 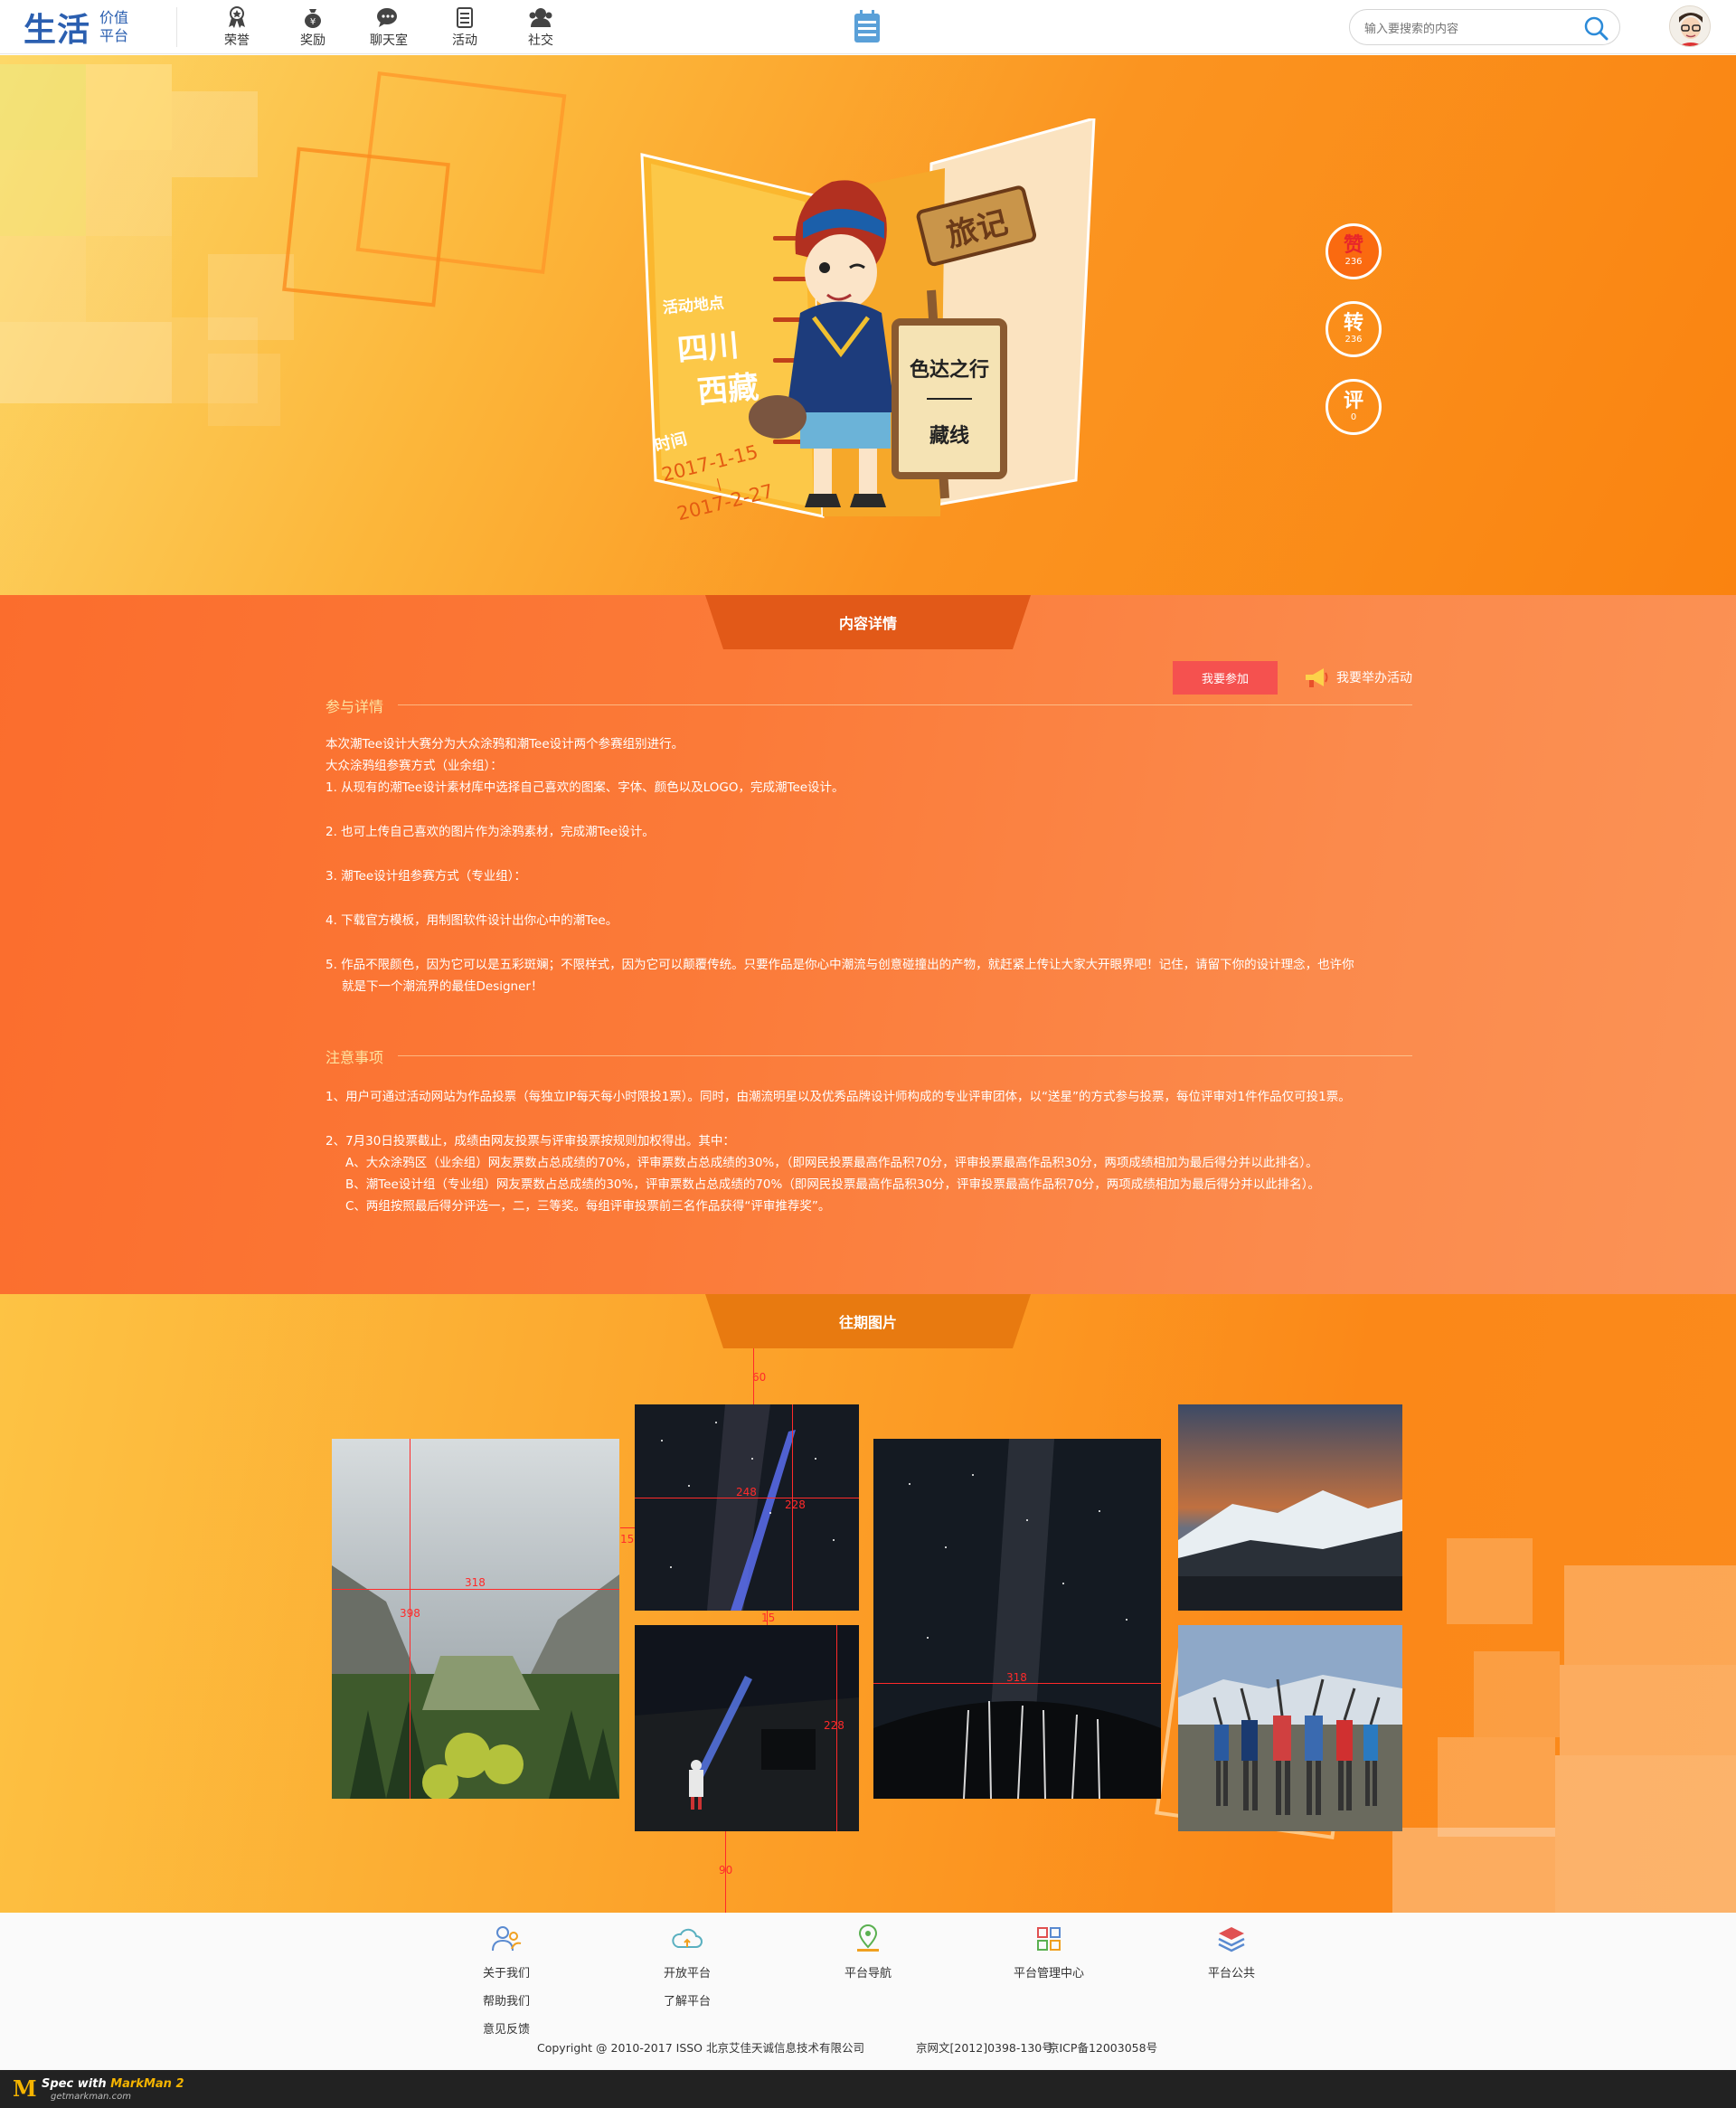 What do you see at coordinates (237, 17) in the screenshot?
I see `medal-icon` at bounding box center [237, 17].